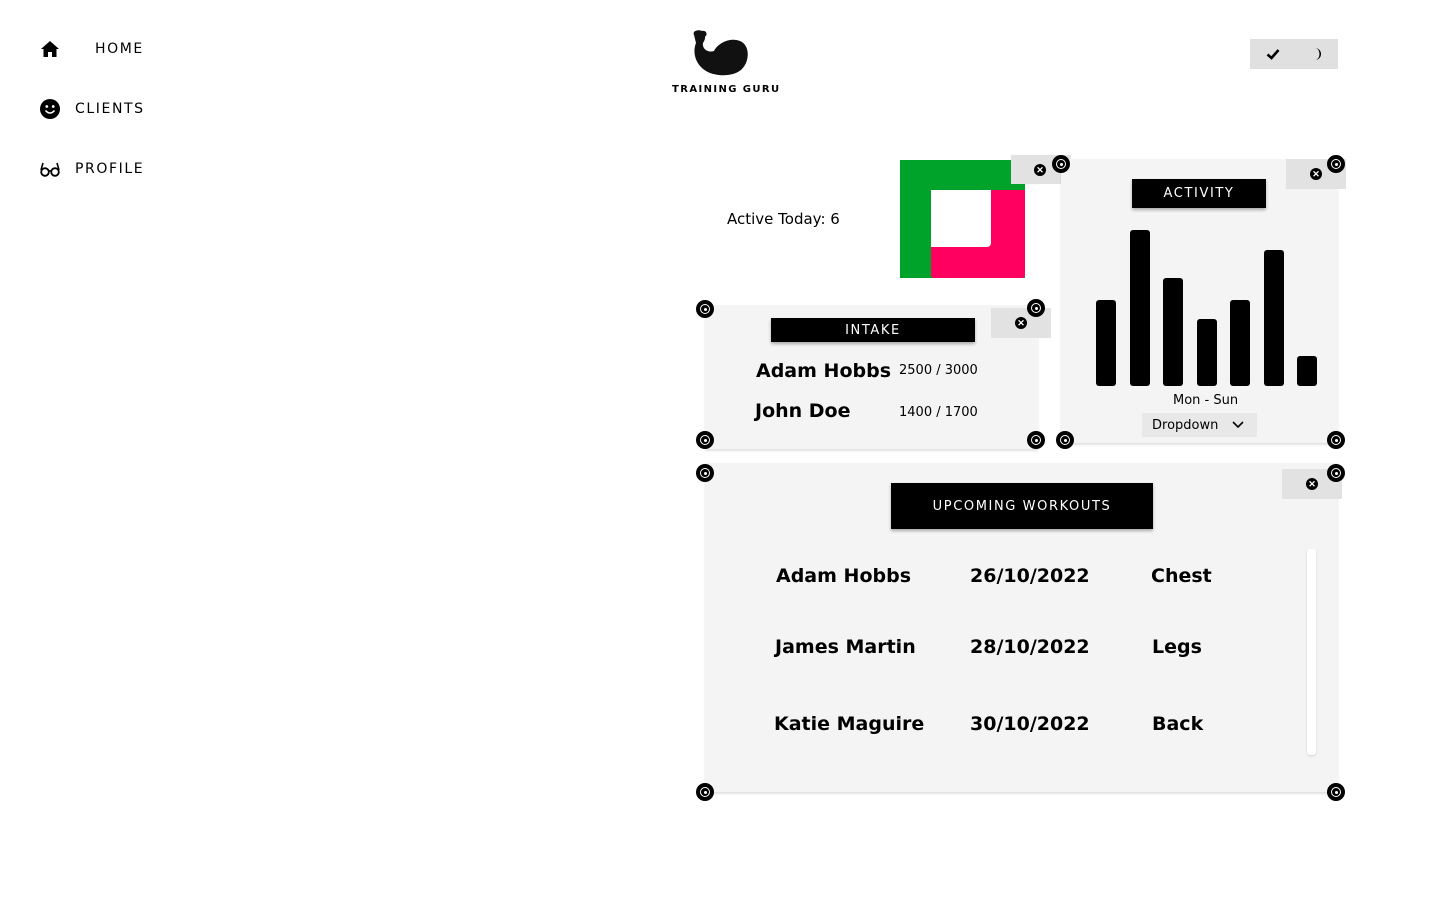  Describe the element at coordinates (1199, 193) in the screenshot. I see `activity-title: ACTIVITY` at that location.